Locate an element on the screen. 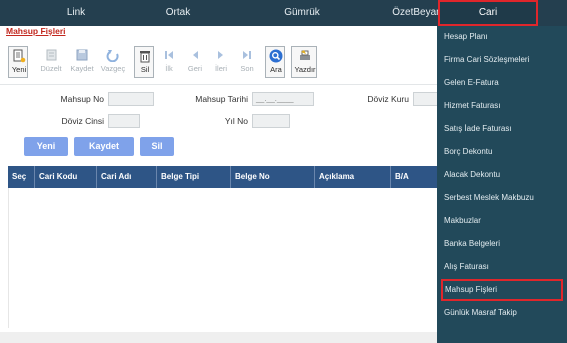 This screenshot has width=567, height=343. mahsup-no-input is located at coordinates (131, 99).